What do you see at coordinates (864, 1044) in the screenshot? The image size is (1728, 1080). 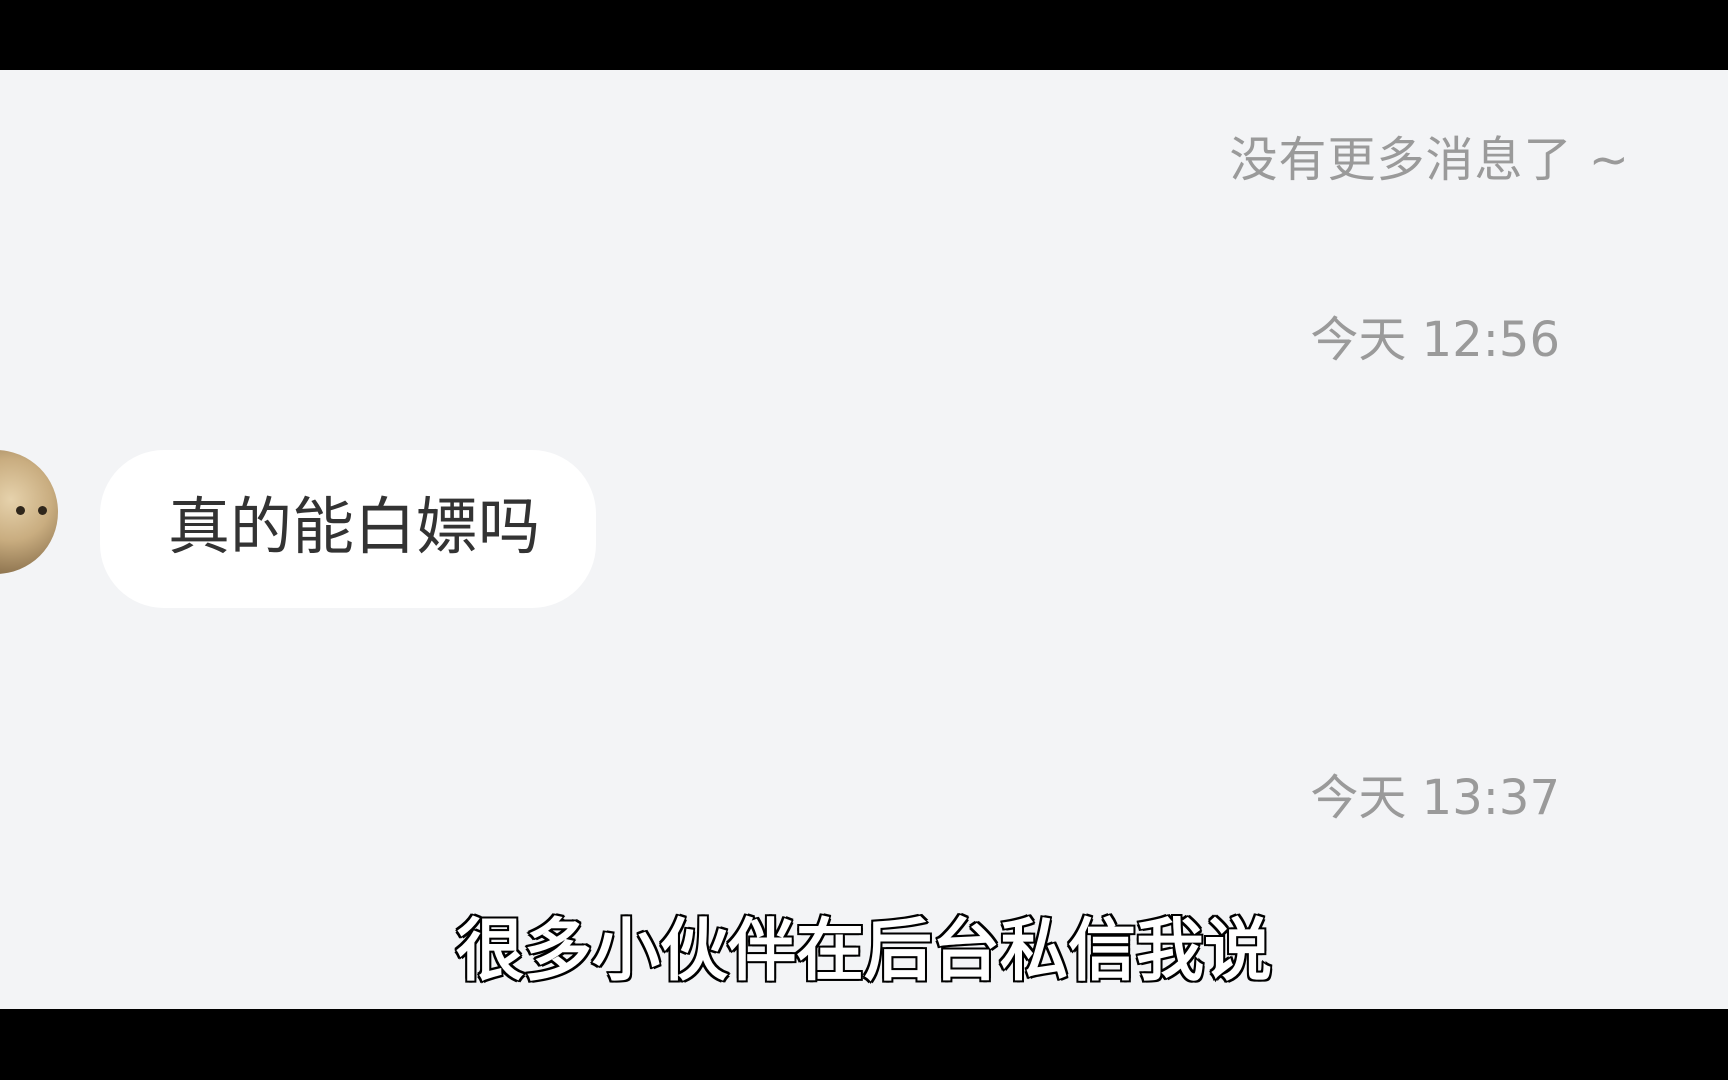 I see `letterbox-bottom` at bounding box center [864, 1044].